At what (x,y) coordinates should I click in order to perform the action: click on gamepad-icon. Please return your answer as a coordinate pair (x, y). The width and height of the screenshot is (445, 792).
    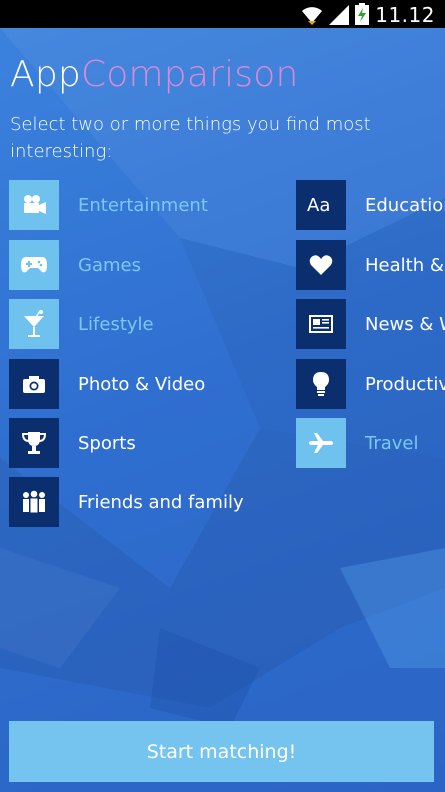
    Looking at the image, I should click on (34, 265).